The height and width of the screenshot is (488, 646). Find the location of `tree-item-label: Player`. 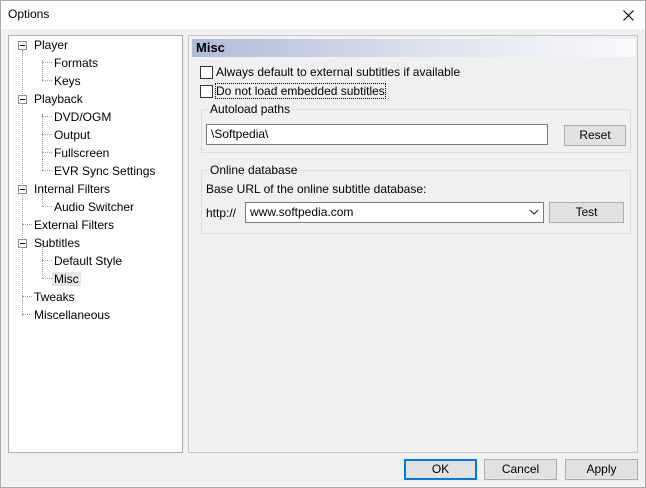

tree-item-label: Player is located at coordinates (51, 45).